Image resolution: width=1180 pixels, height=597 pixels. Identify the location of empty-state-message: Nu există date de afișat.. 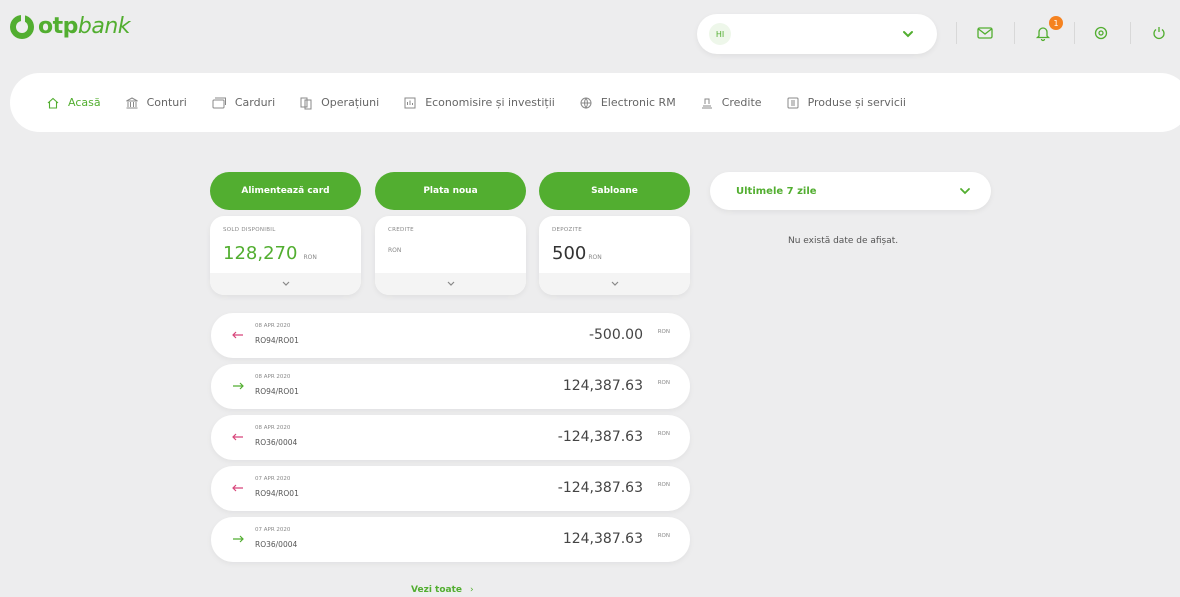
(843, 241).